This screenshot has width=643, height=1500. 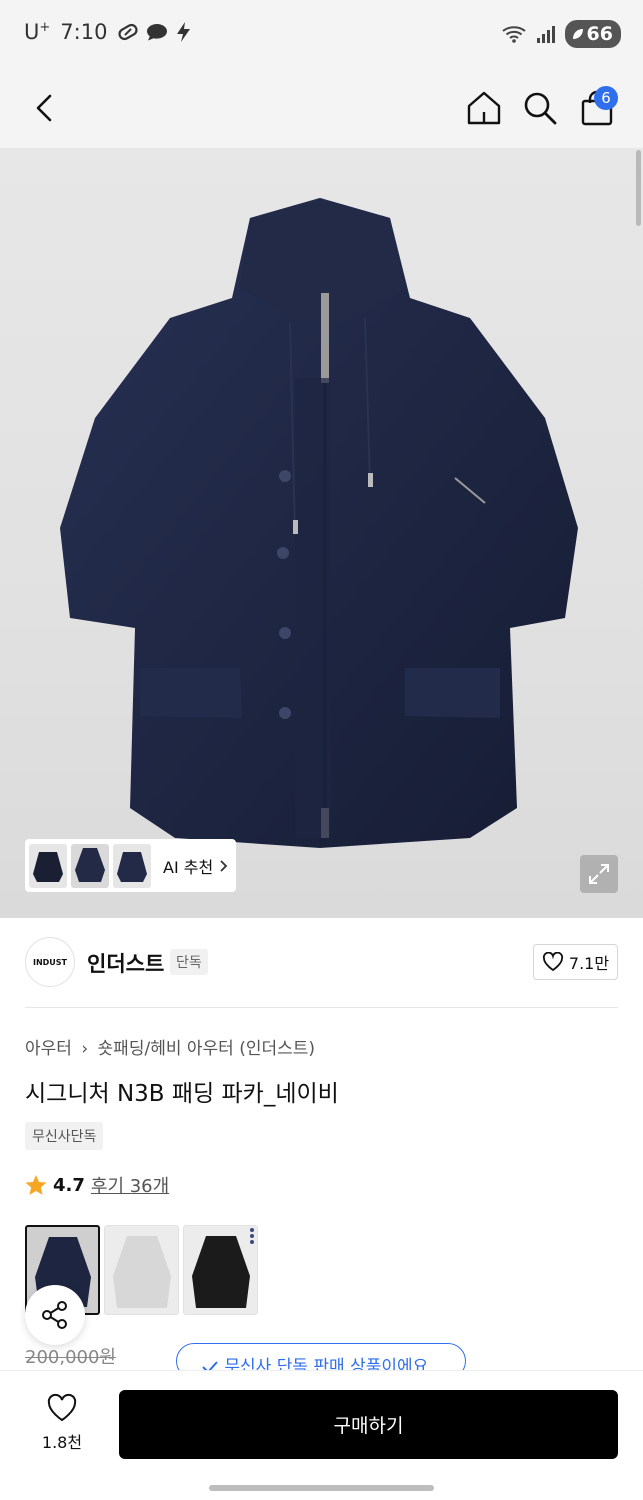 What do you see at coordinates (220, 1270) in the screenshot?
I see `color-option-black` at bounding box center [220, 1270].